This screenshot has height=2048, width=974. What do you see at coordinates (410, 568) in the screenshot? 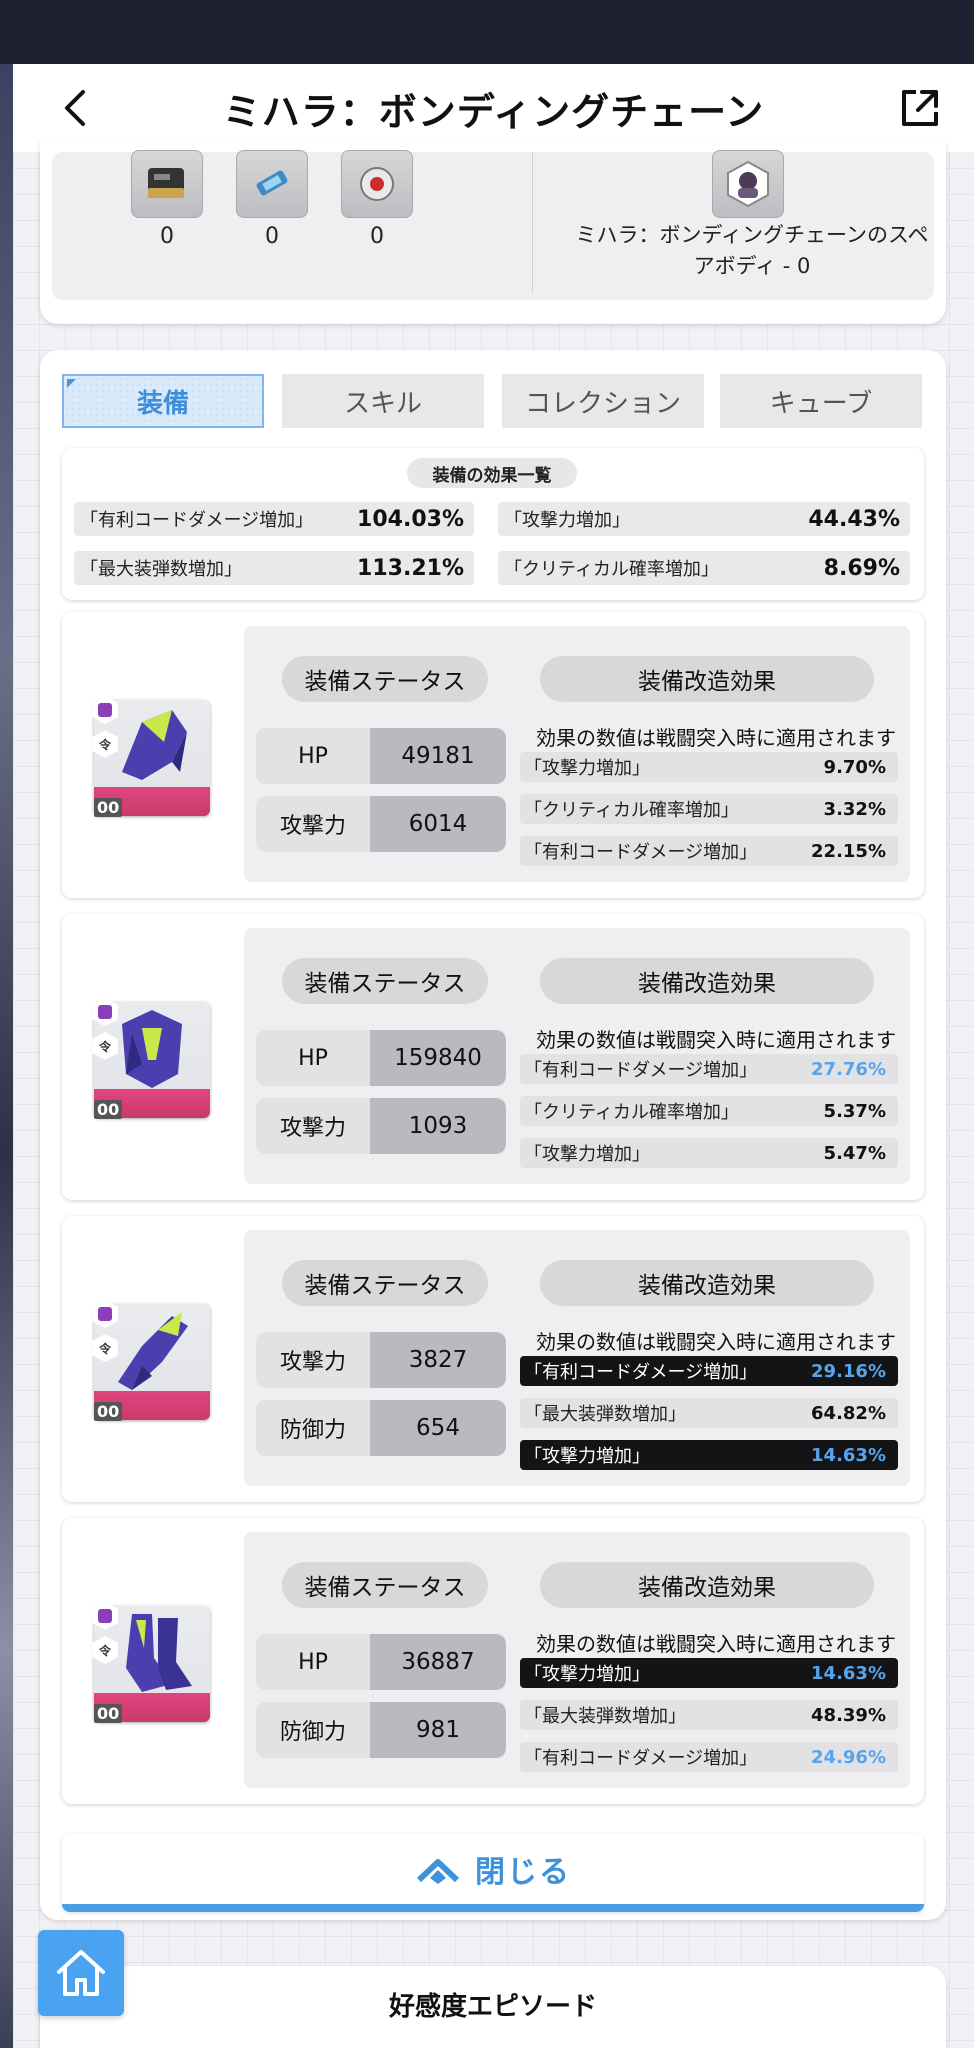
I see `effect-value: 113.21%` at bounding box center [410, 568].